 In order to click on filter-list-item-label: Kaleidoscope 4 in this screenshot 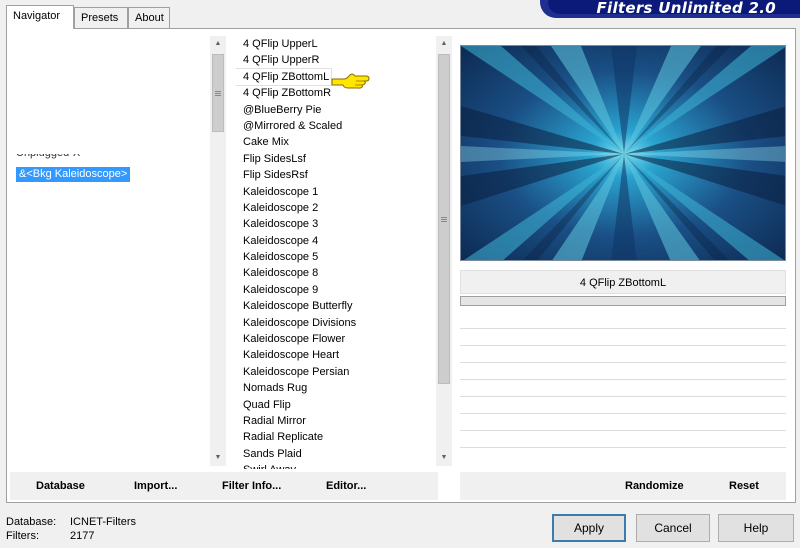, I will do `click(281, 240)`.